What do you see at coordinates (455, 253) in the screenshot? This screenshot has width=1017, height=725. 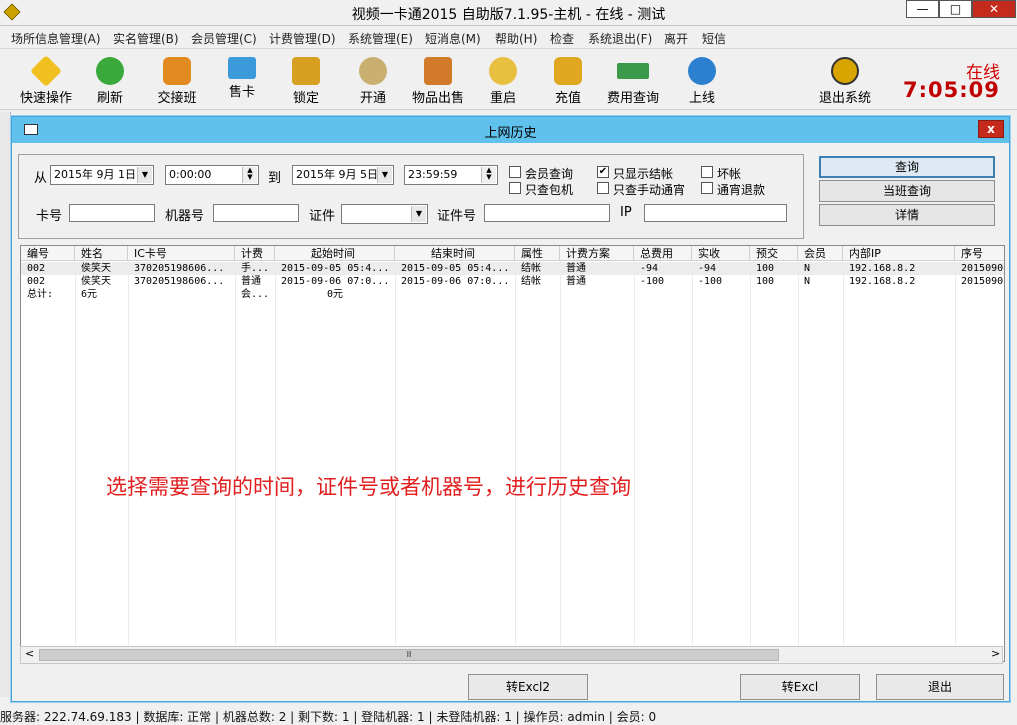 I see `col-header-end-time: 结束时间` at bounding box center [455, 253].